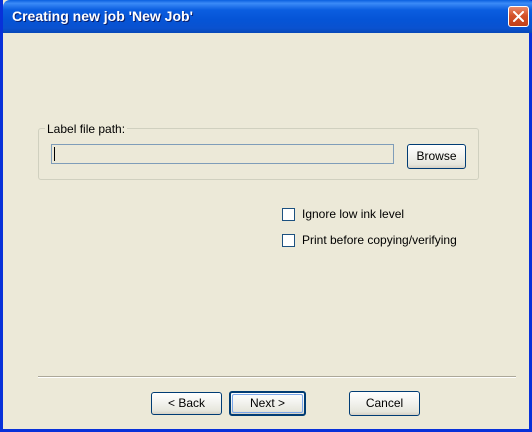 This screenshot has height=432, width=532. What do you see at coordinates (186, 403) in the screenshot?
I see `back-button: < Back` at bounding box center [186, 403].